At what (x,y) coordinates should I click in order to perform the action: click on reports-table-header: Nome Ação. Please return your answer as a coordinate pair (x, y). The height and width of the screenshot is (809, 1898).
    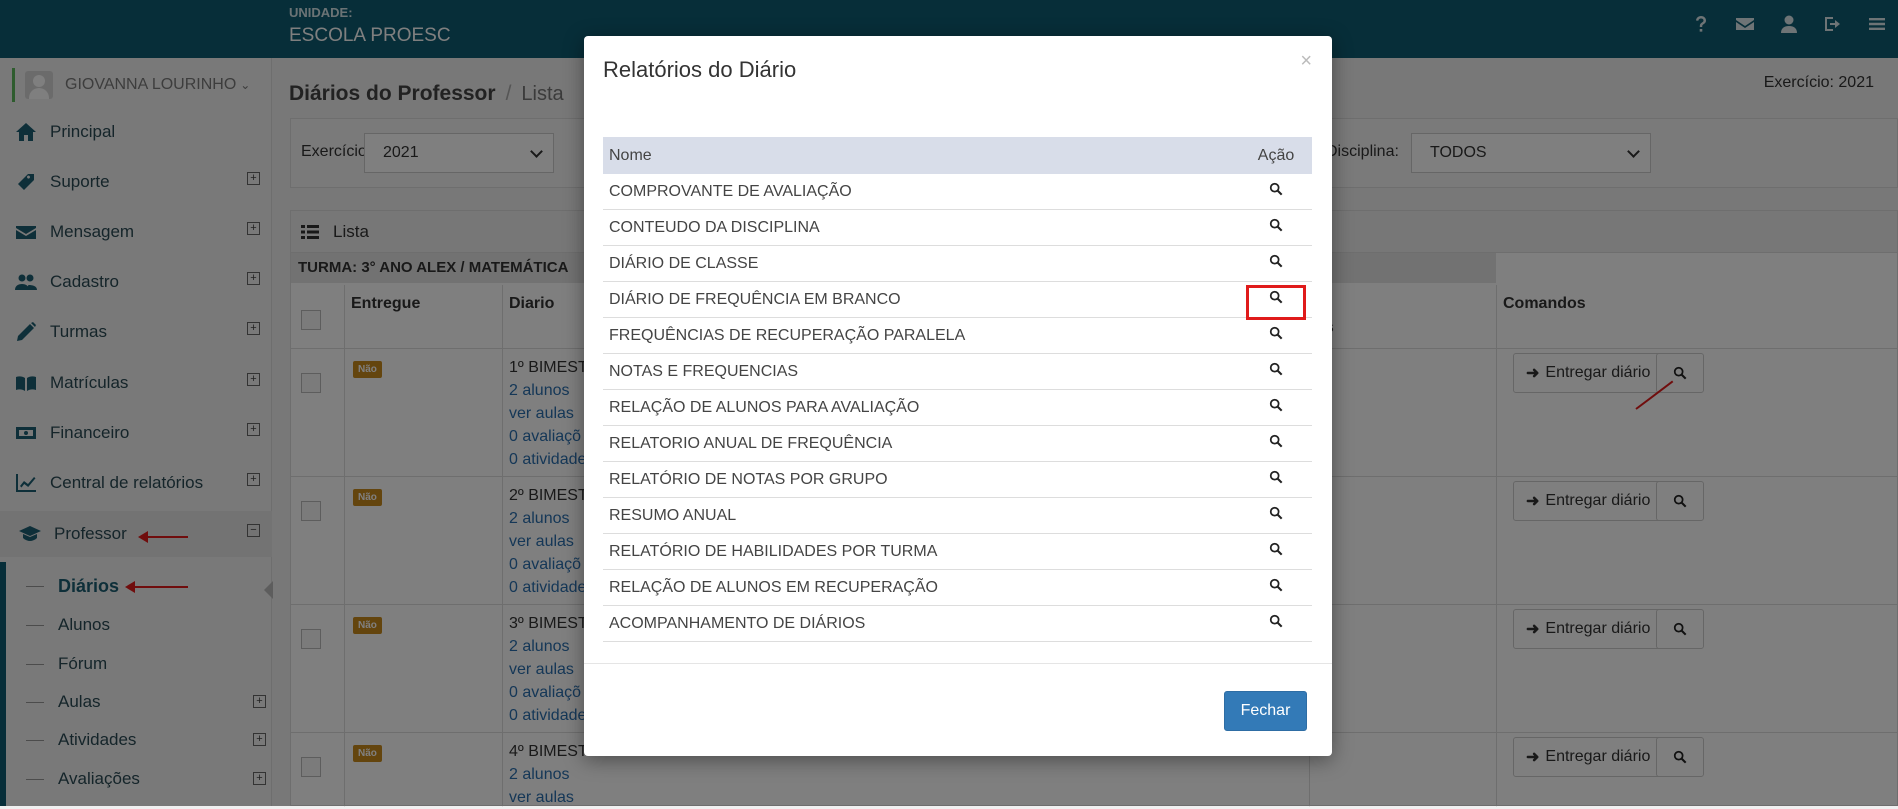
    Looking at the image, I should click on (957, 155).